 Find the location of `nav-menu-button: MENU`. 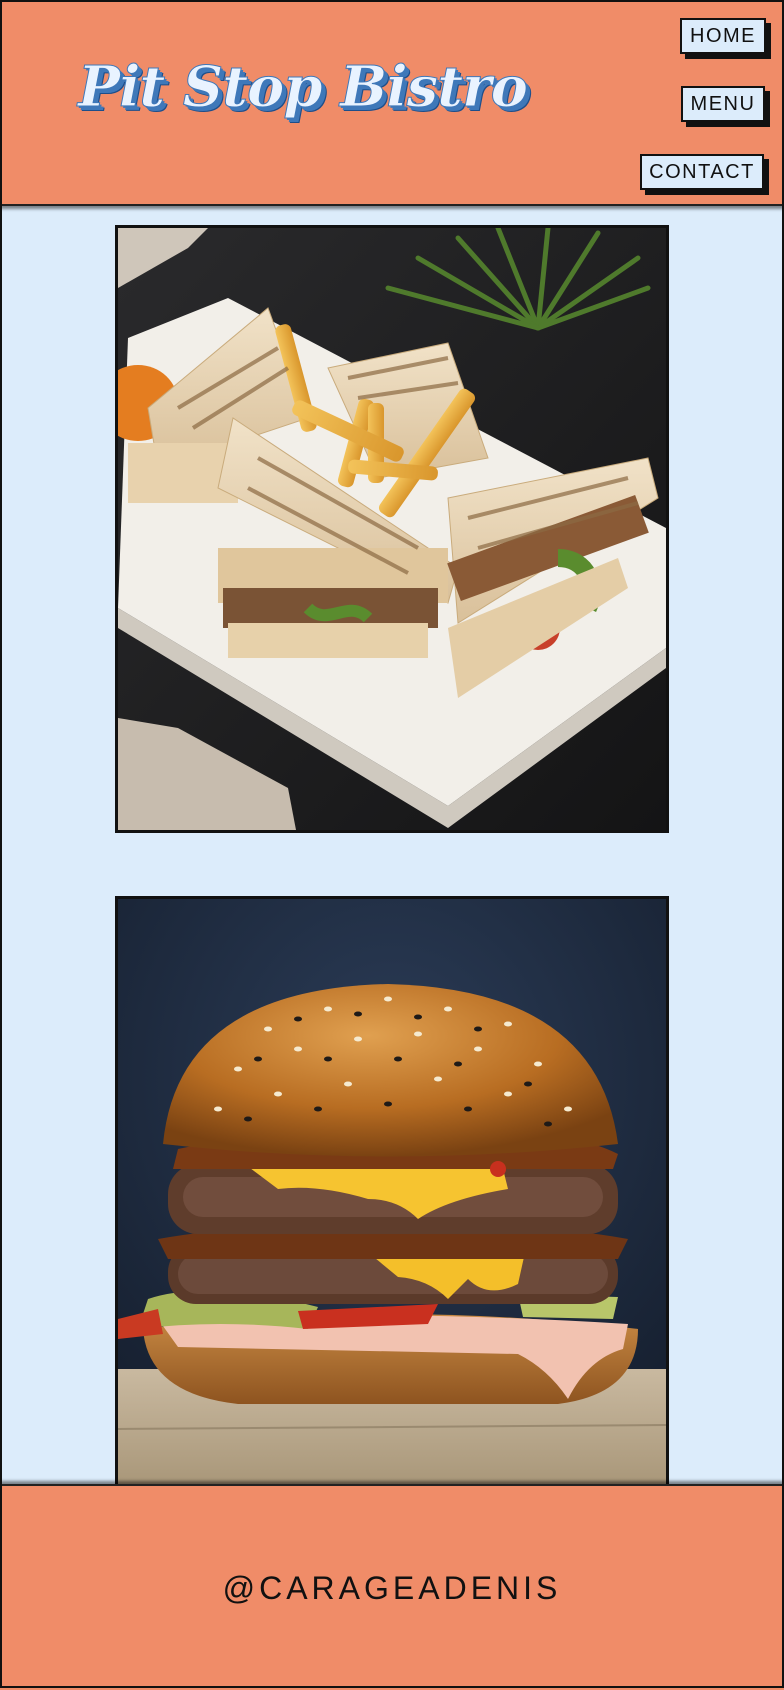

nav-menu-button: MENU is located at coordinates (723, 104).